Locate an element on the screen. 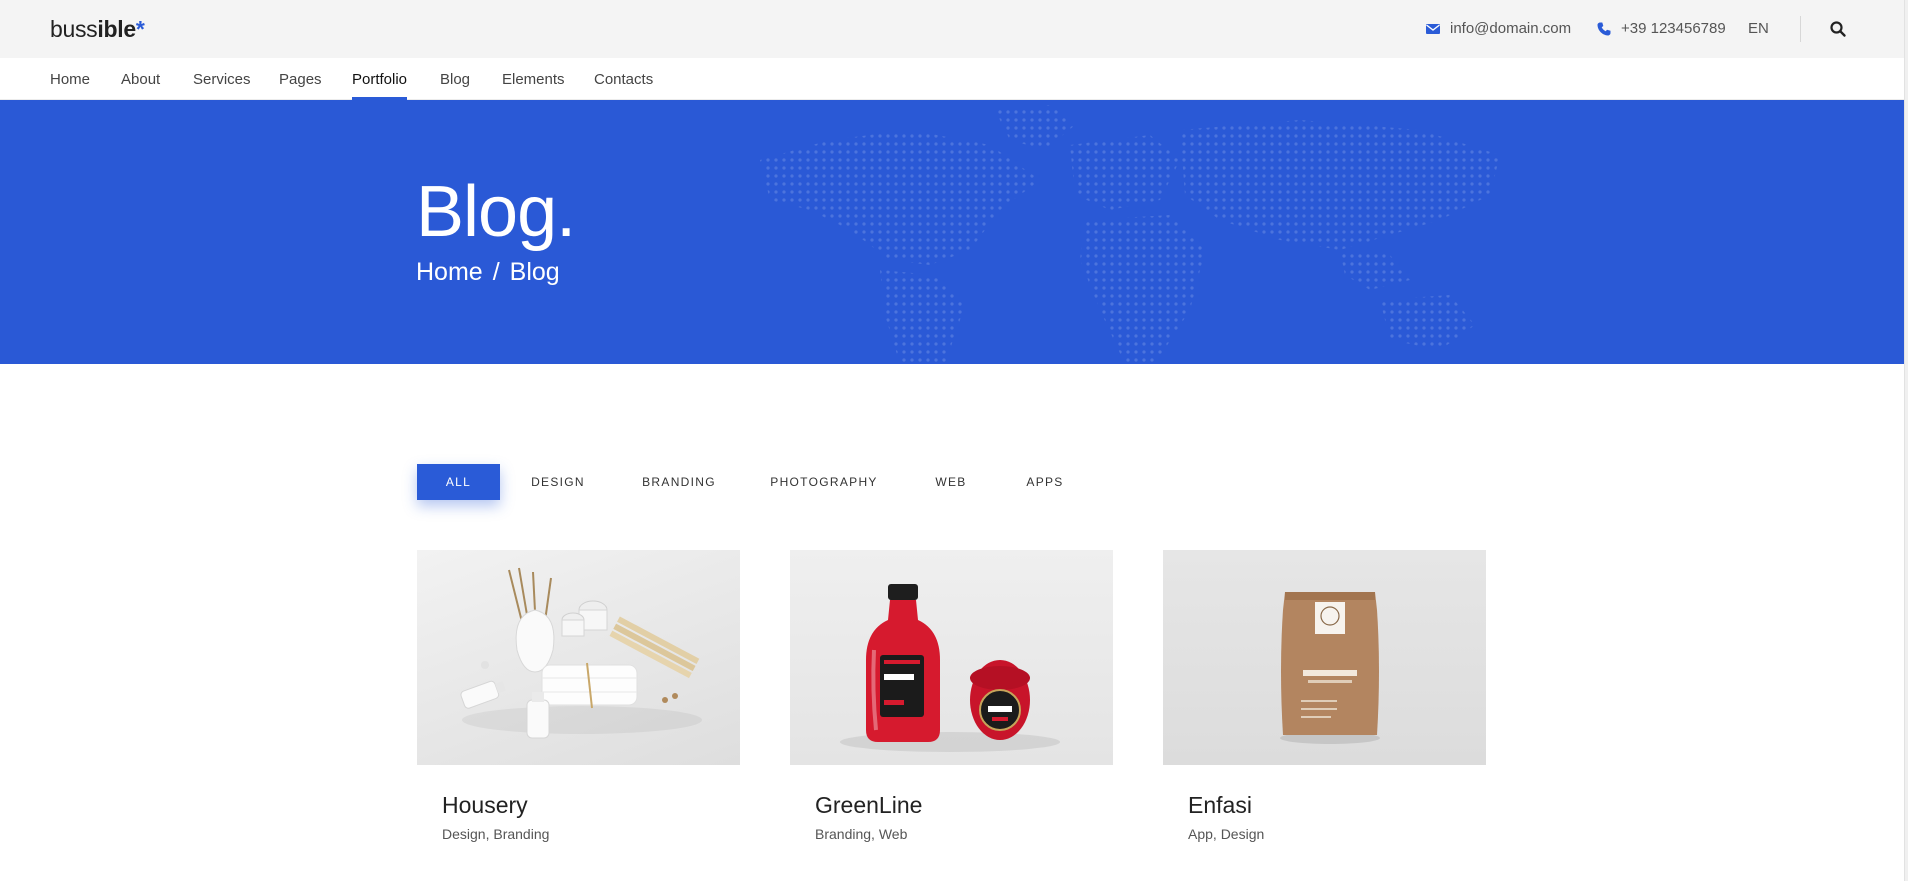 The image size is (1908, 881). portfolio-card-housery: Housery Design, Branding is located at coordinates (578, 696).